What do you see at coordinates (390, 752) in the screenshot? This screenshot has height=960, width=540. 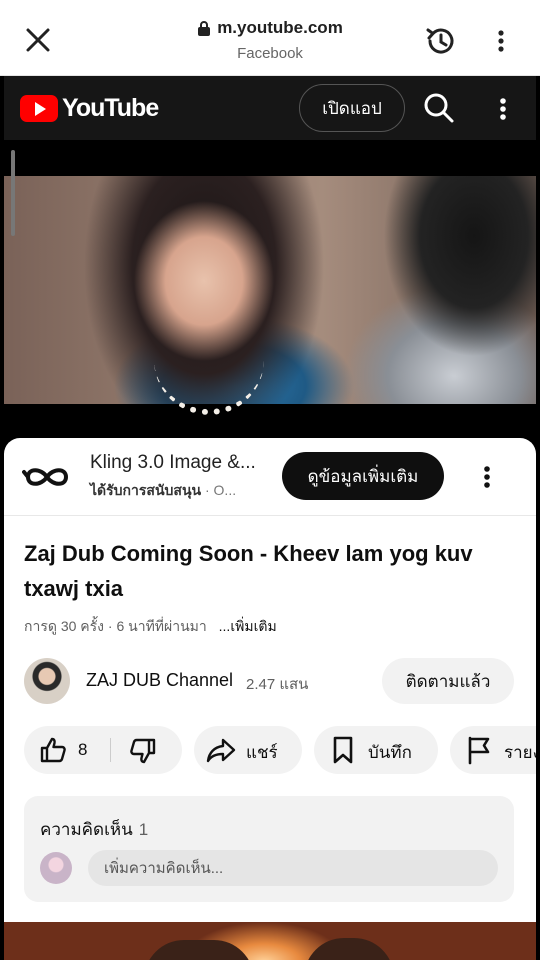 I see `save-label: บันทึก` at bounding box center [390, 752].